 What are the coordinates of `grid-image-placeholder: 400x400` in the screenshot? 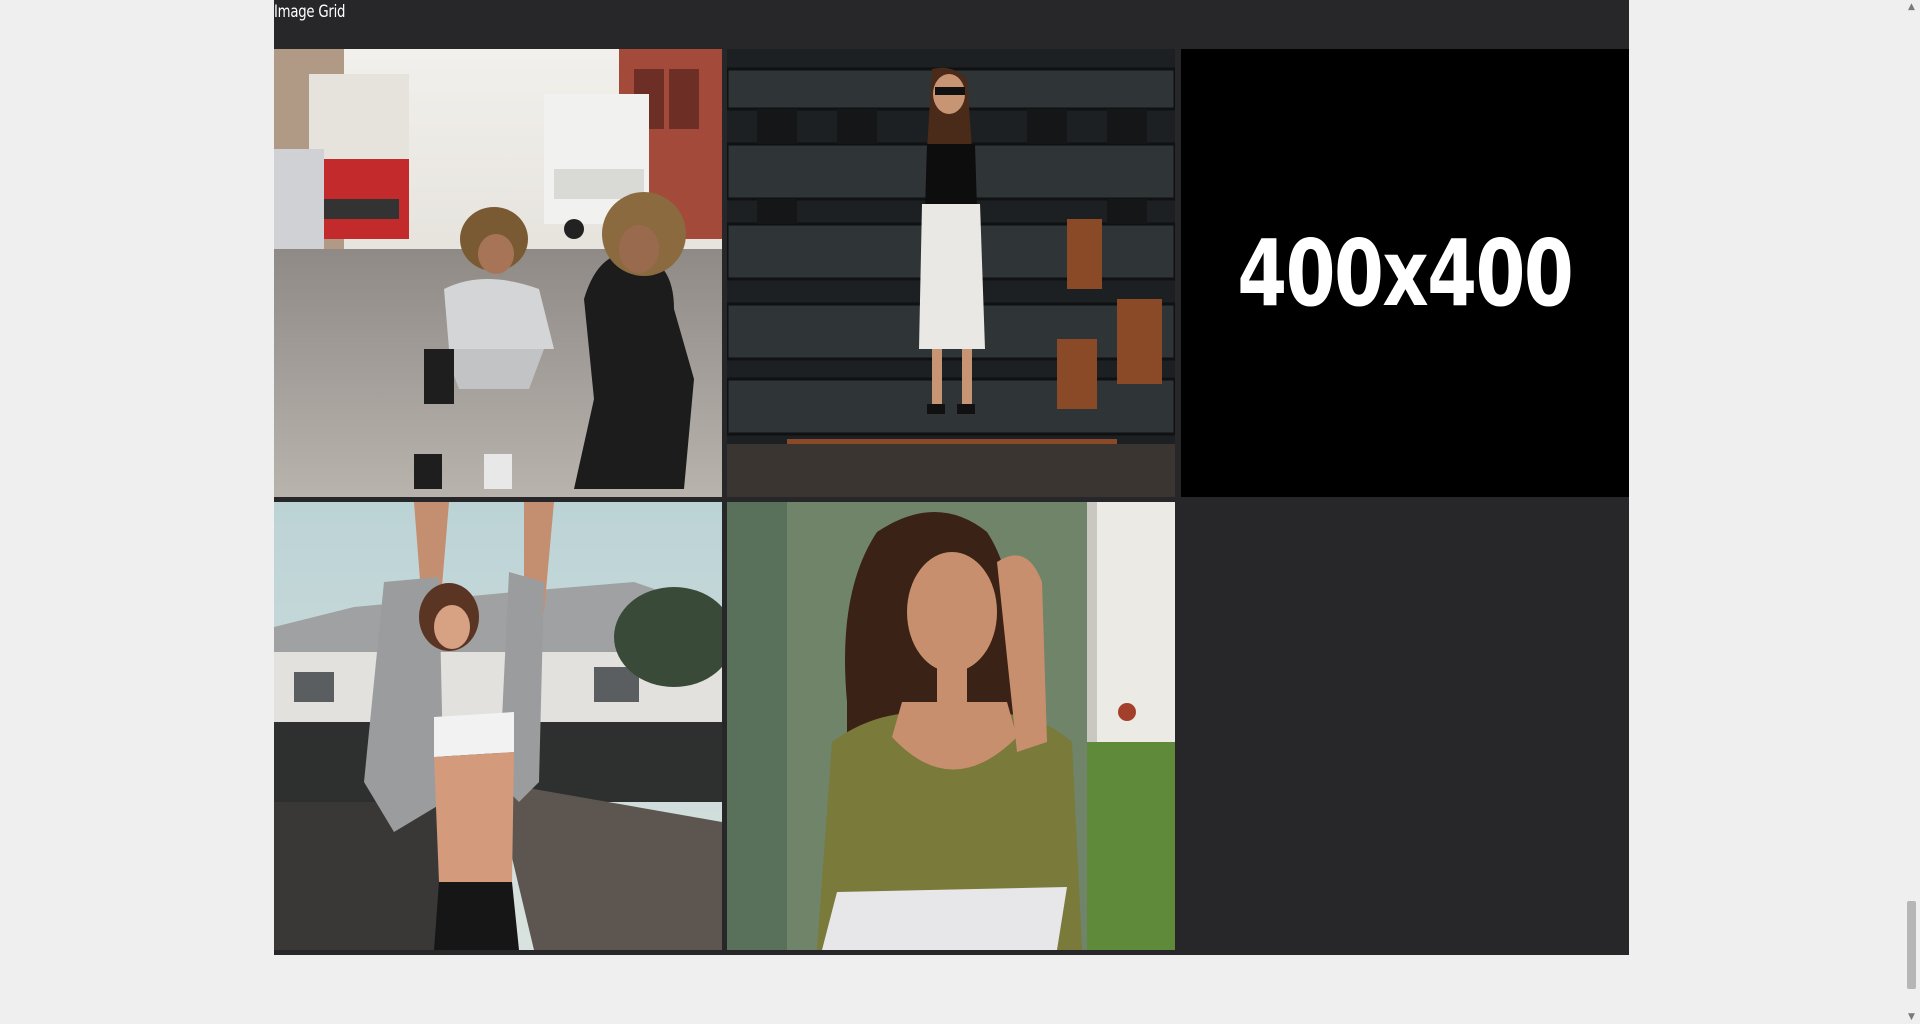 It's located at (1405, 273).